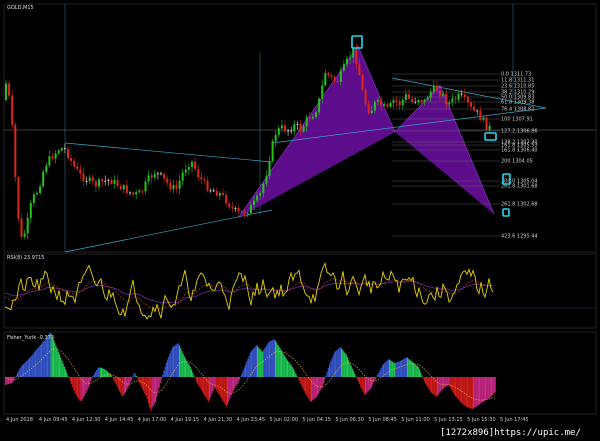  What do you see at coordinates (168, 231) in the screenshot?
I see `trendline` at bounding box center [168, 231].